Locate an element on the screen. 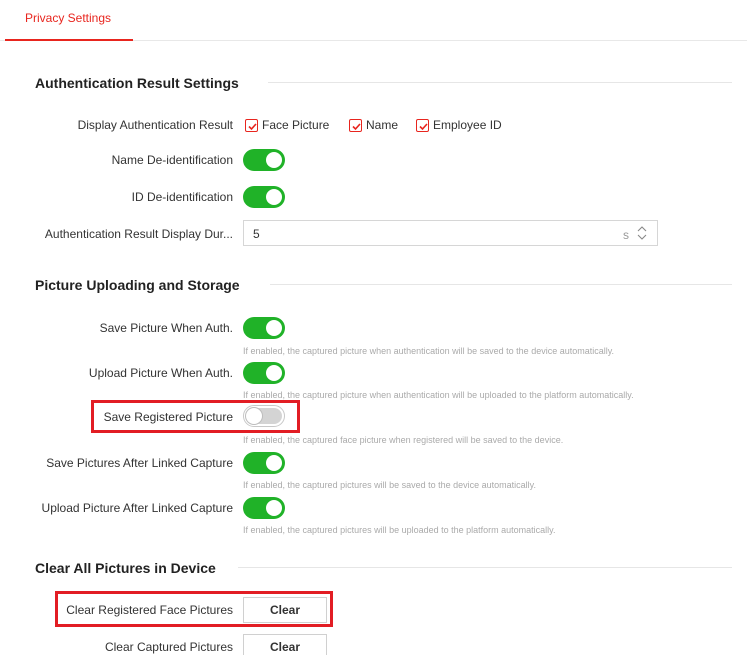 The image size is (747, 655). checkbox-label: Name is located at coordinates (382, 125).